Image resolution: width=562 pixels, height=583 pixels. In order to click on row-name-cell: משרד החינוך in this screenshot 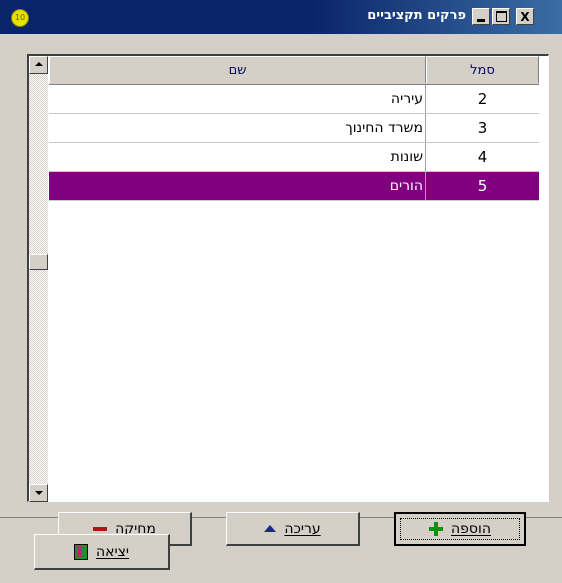, I will do `click(237, 128)`.